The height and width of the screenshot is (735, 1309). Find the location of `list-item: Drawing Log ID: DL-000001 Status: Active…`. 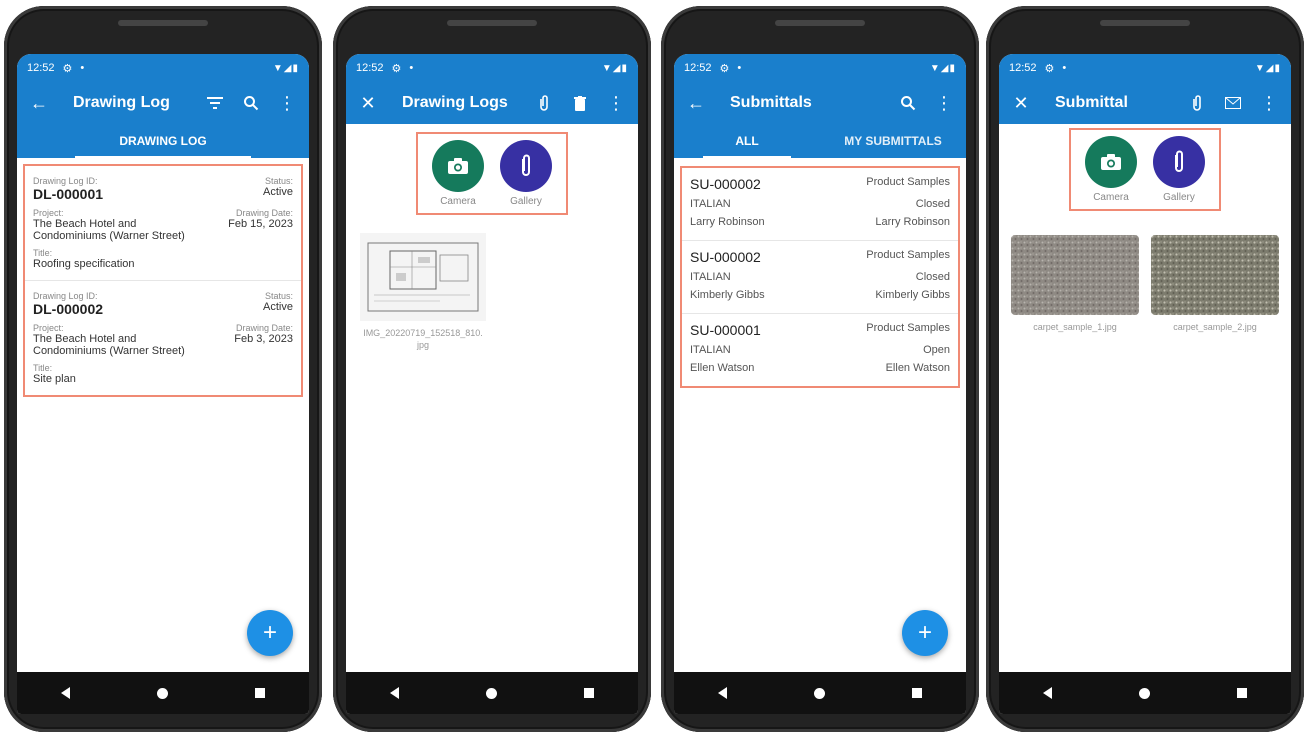

list-item: Drawing Log ID: DL-000001 Status: Active… is located at coordinates (163, 223).